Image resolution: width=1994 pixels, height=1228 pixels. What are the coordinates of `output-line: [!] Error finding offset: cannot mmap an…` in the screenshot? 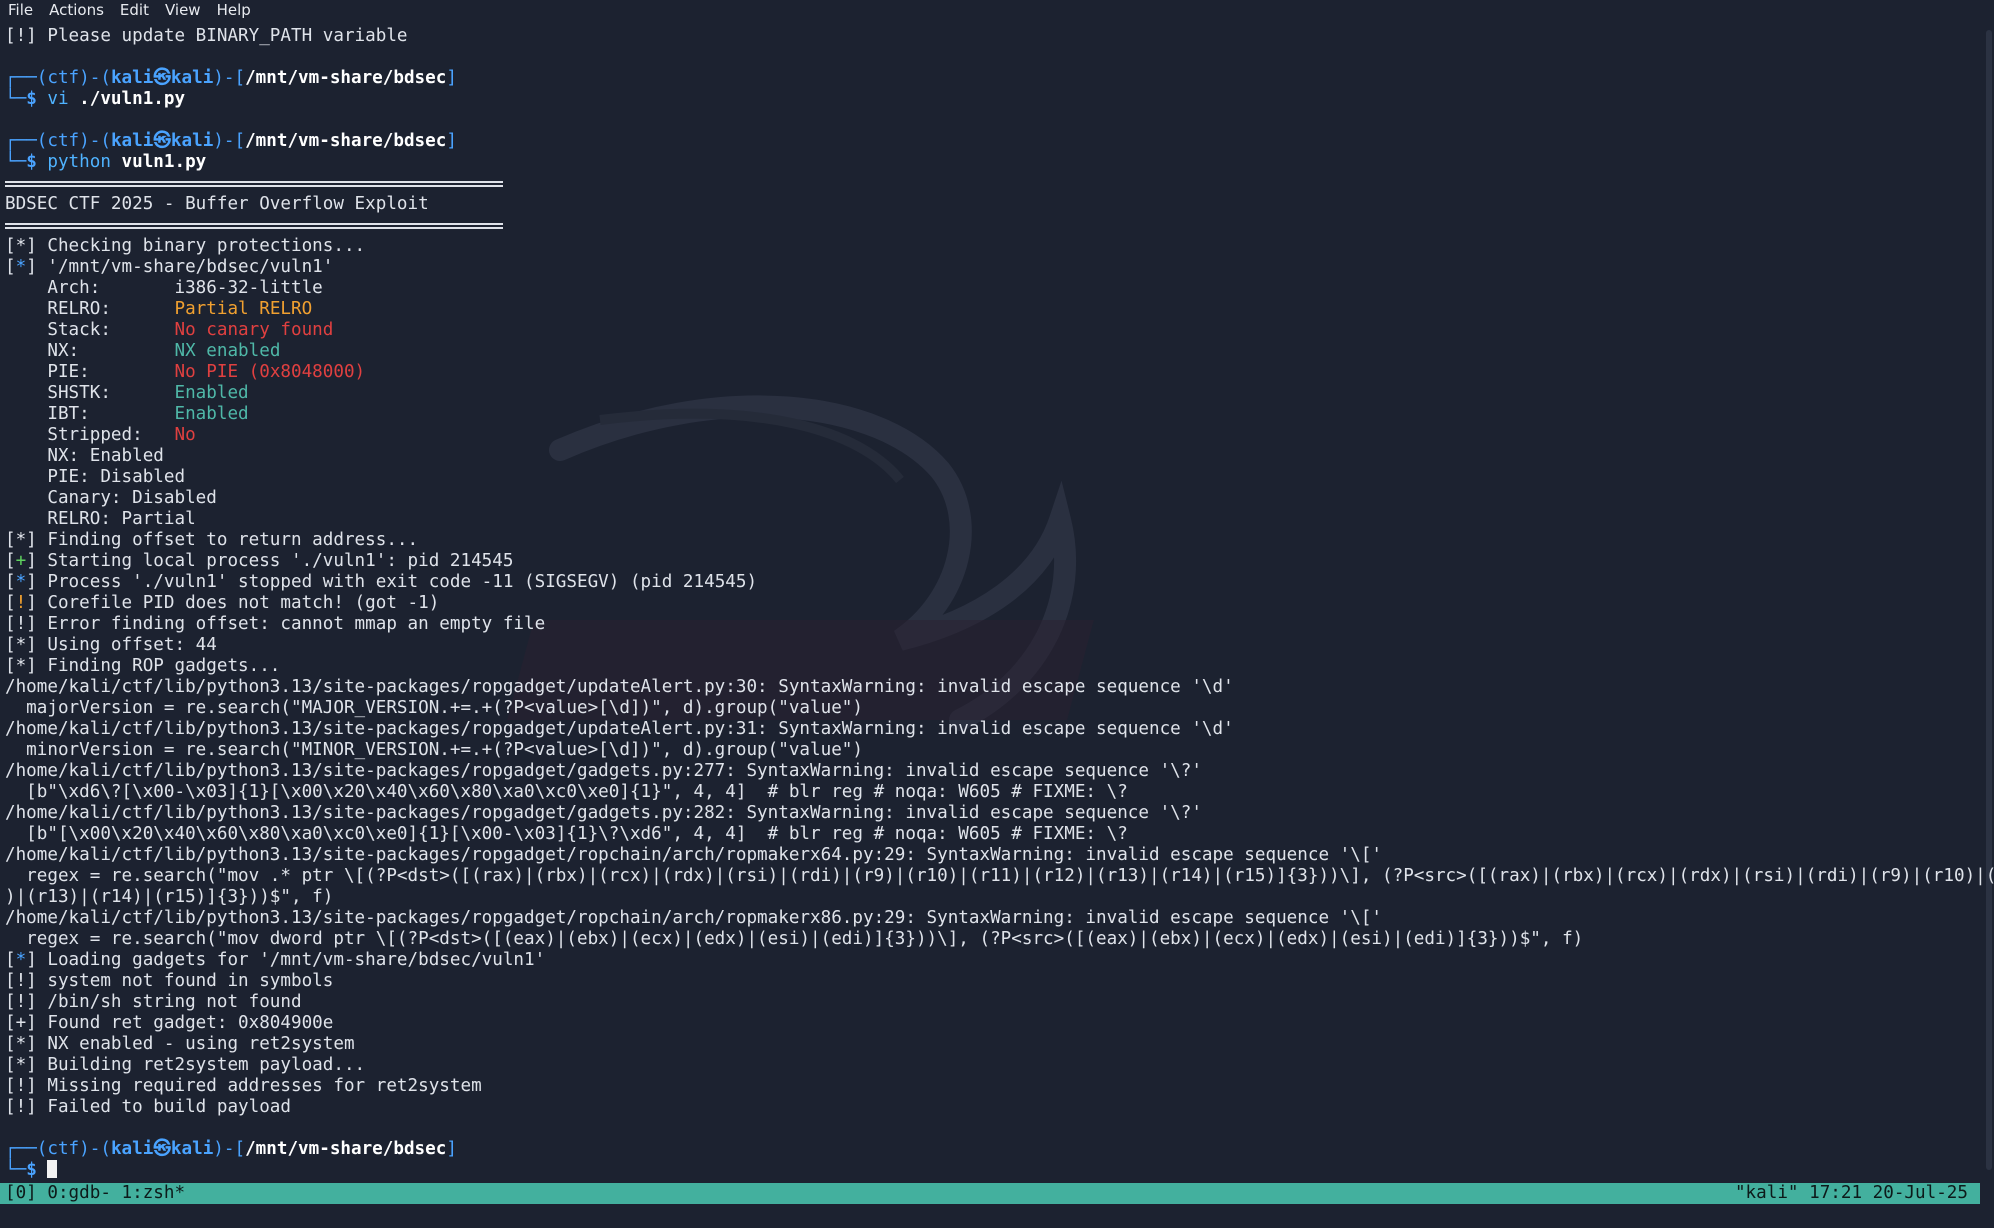 It's located at (992, 624).